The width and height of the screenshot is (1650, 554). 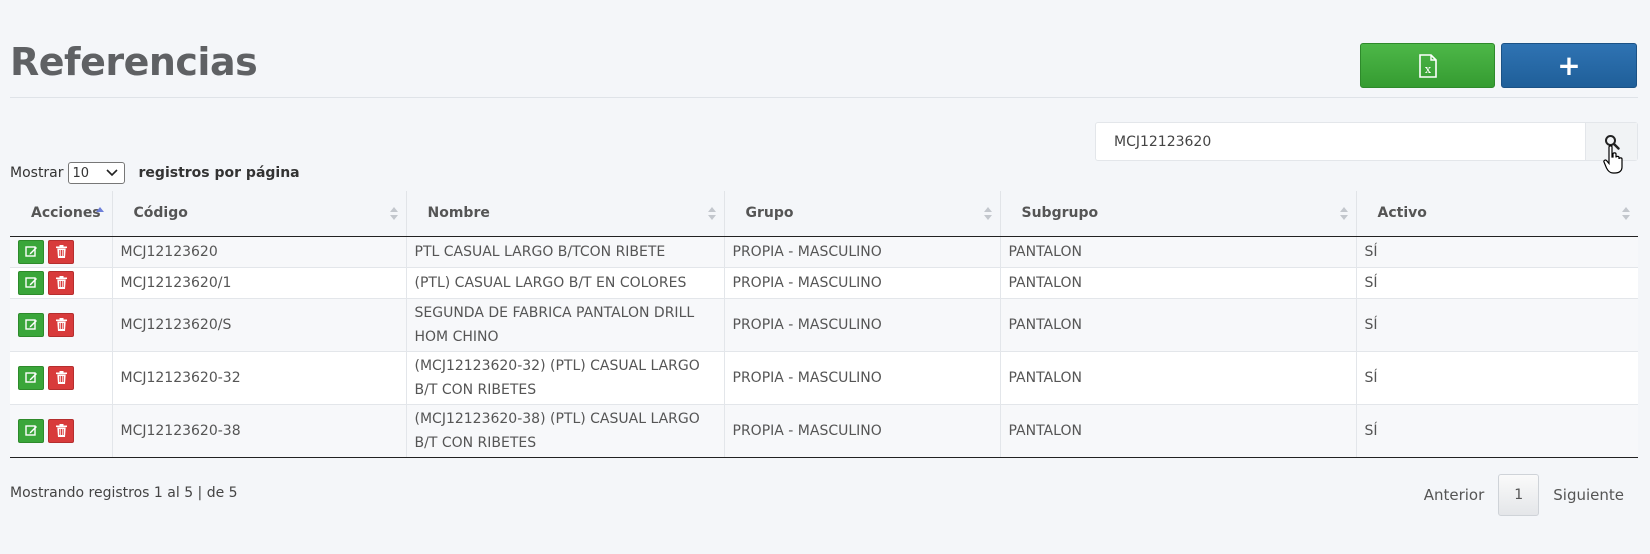 What do you see at coordinates (96, 173) in the screenshot?
I see `page-length-select: 10` at bounding box center [96, 173].